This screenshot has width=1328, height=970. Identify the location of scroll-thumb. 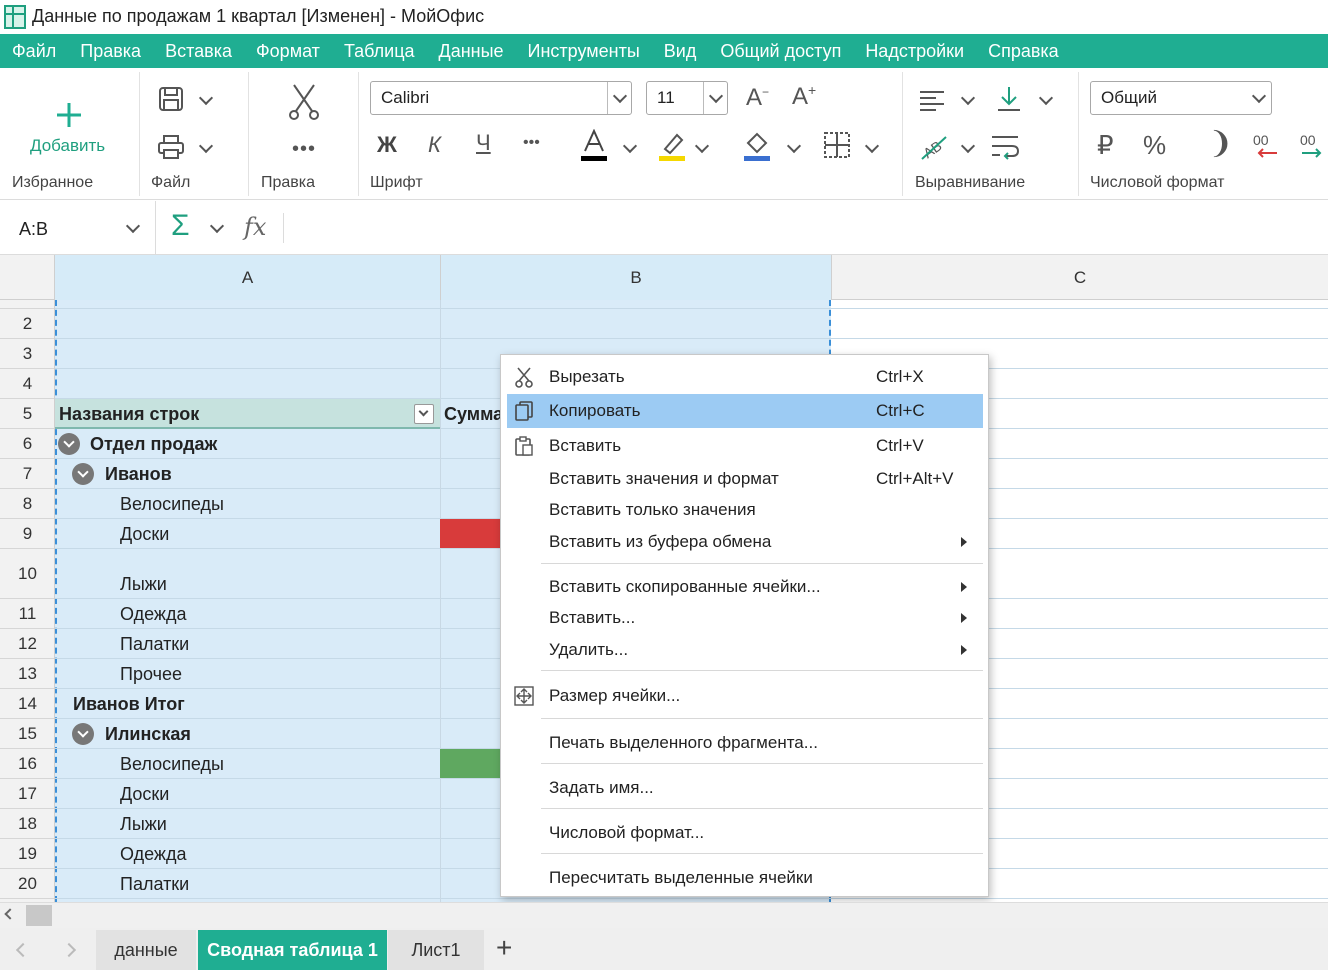
(39, 915).